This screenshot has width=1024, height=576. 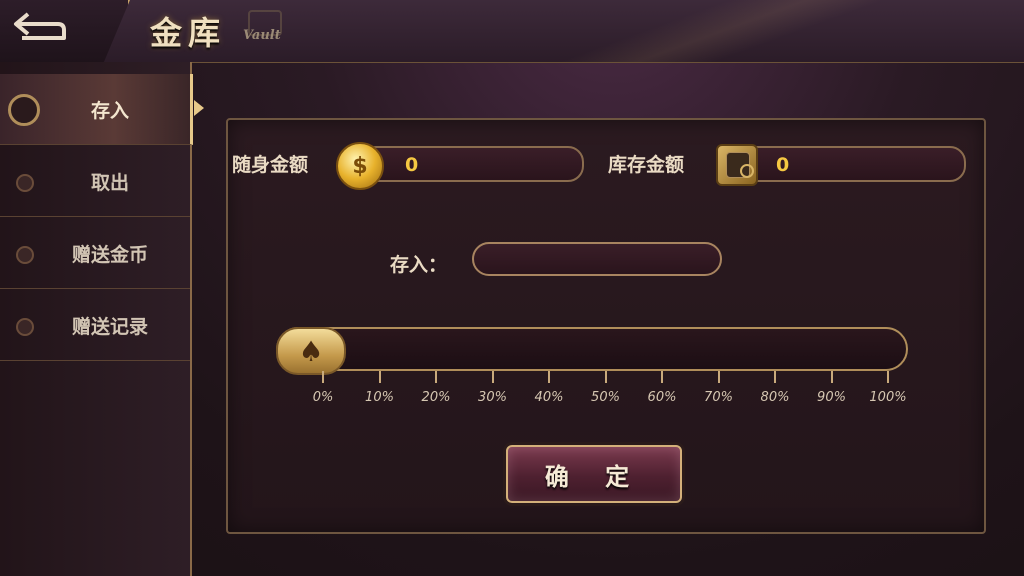 I want to click on spade-icon: ♠, so click(x=311, y=351).